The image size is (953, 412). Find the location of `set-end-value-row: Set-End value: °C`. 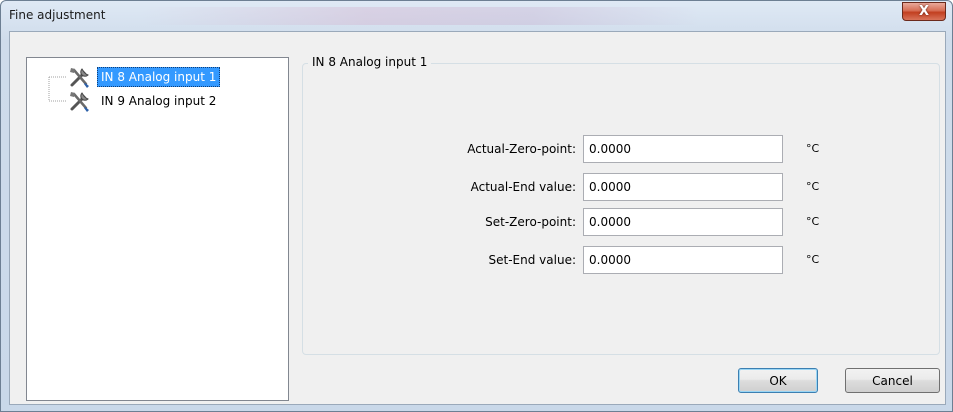

set-end-value-row: Set-End value: °C is located at coordinates (621, 260).